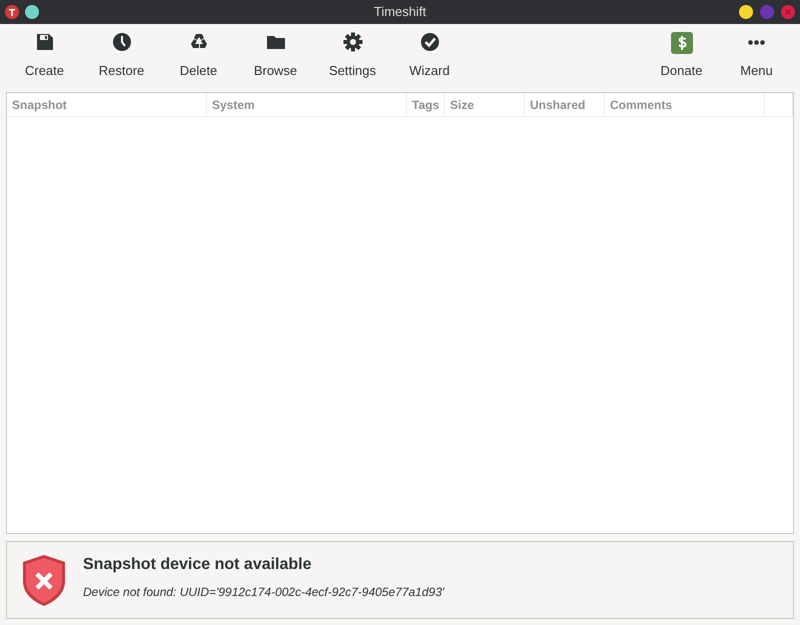  What do you see at coordinates (275, 56) in the screenshot?
I see `toolbar-button: Browse` at bounding box center [275, 56].